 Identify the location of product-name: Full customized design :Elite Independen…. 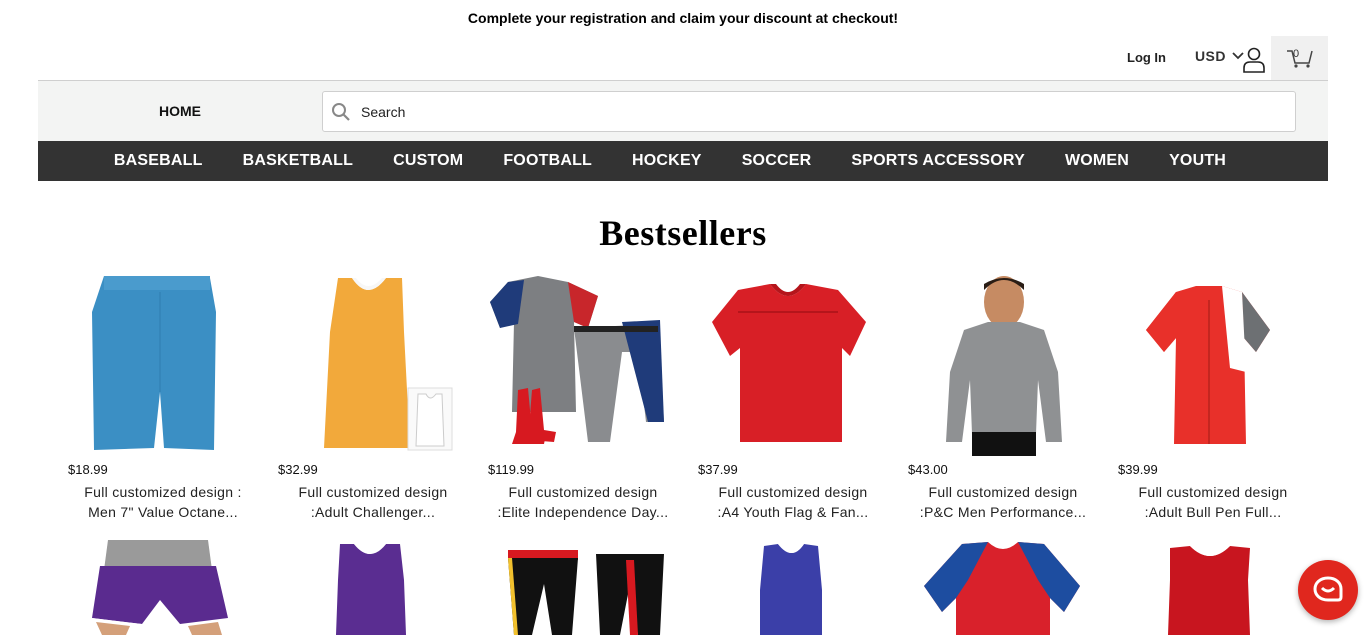
(583, 502).